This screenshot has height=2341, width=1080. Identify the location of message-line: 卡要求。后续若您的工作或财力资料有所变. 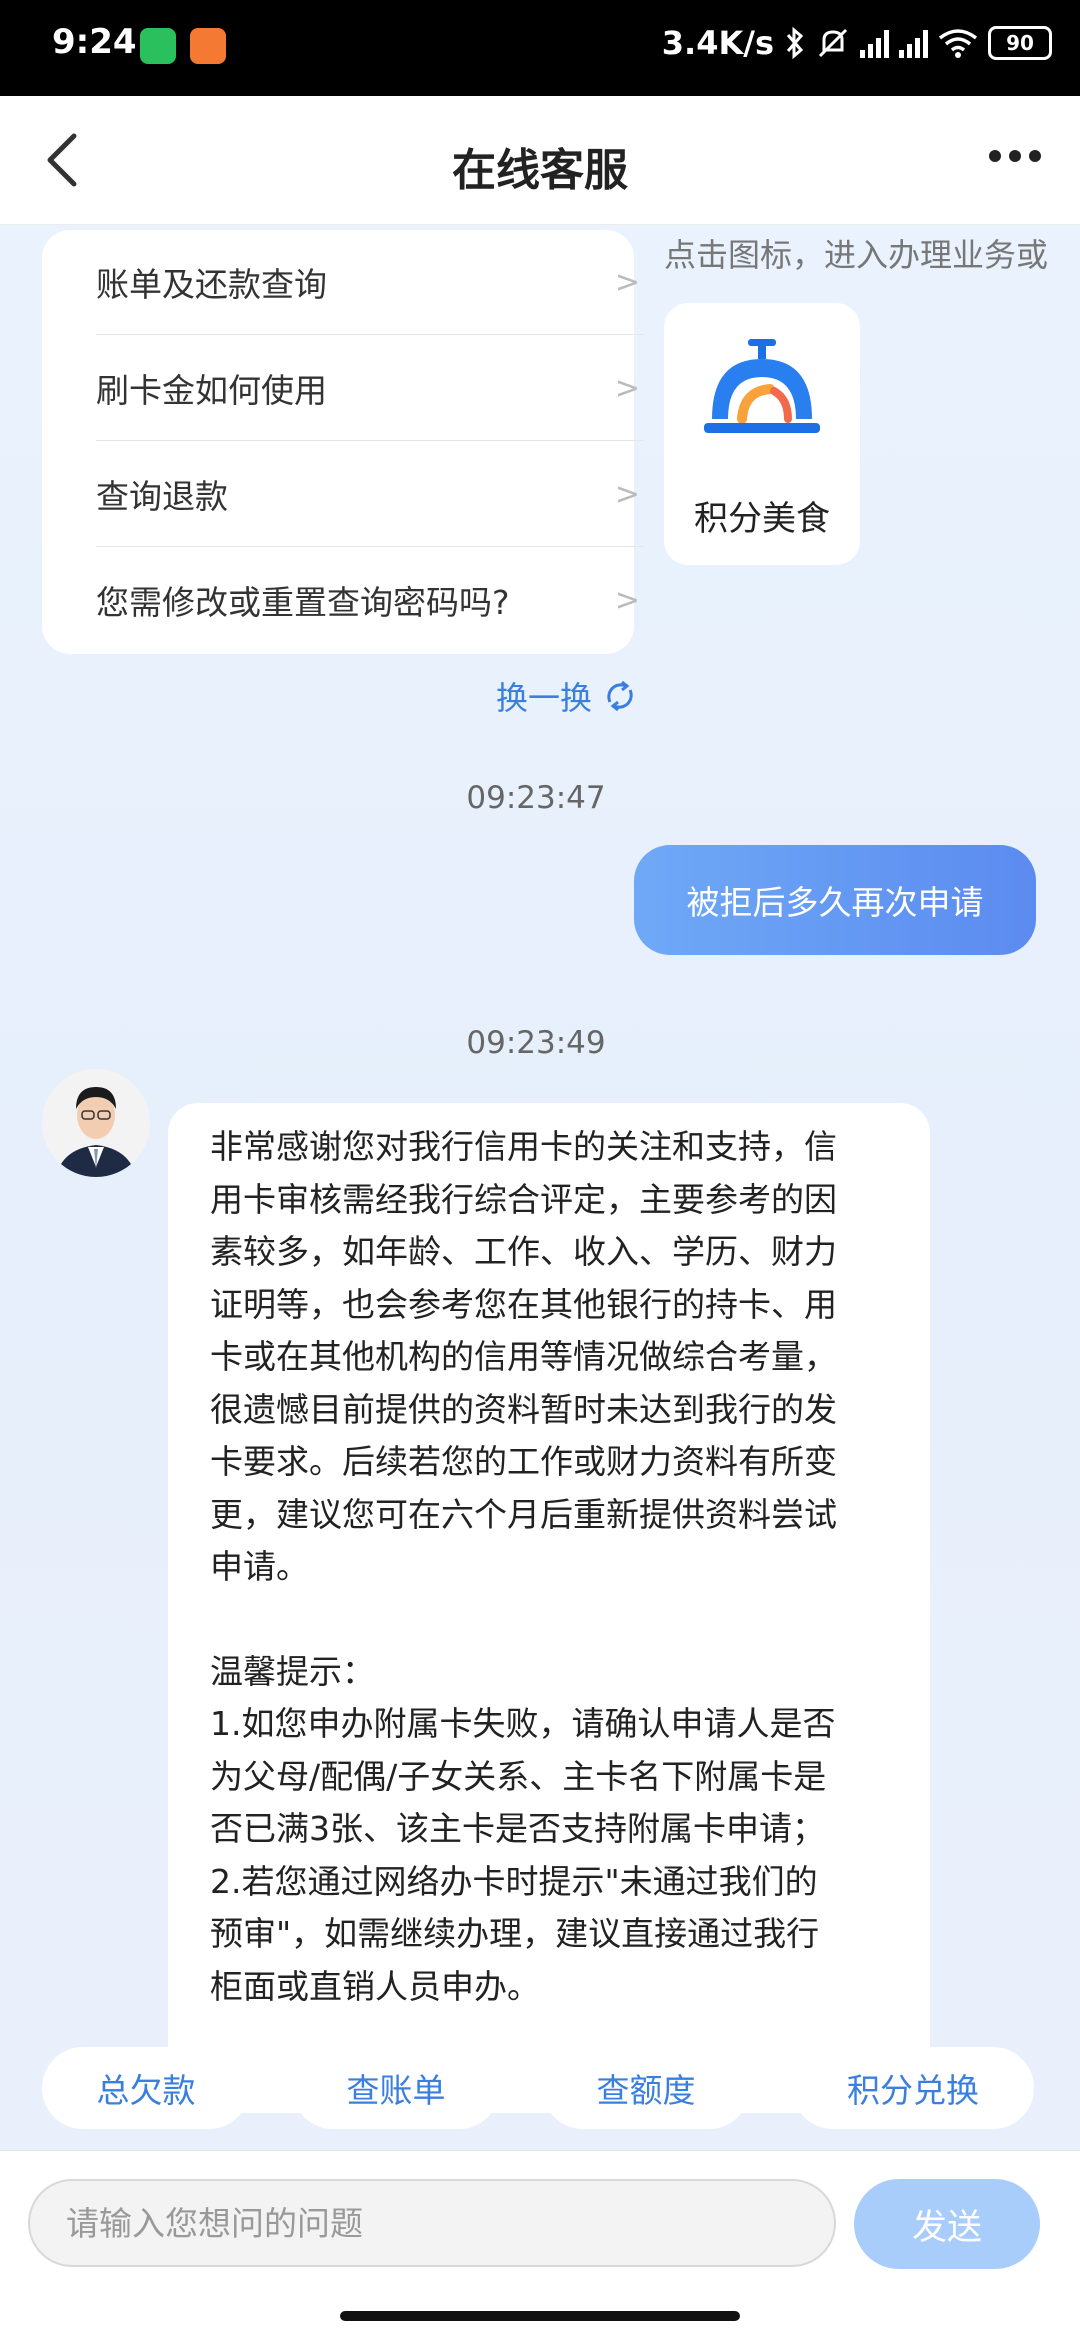
(523, 1461).